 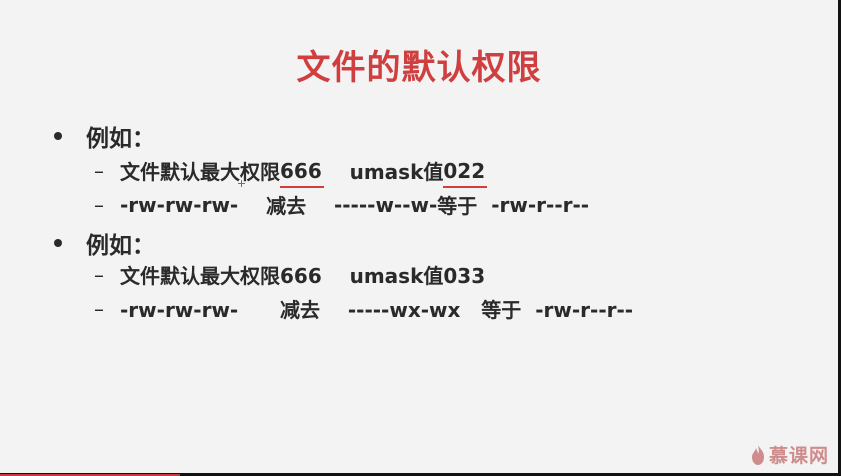 I want to click on cursor-crosshair-icon, so click(x=241, y=183).